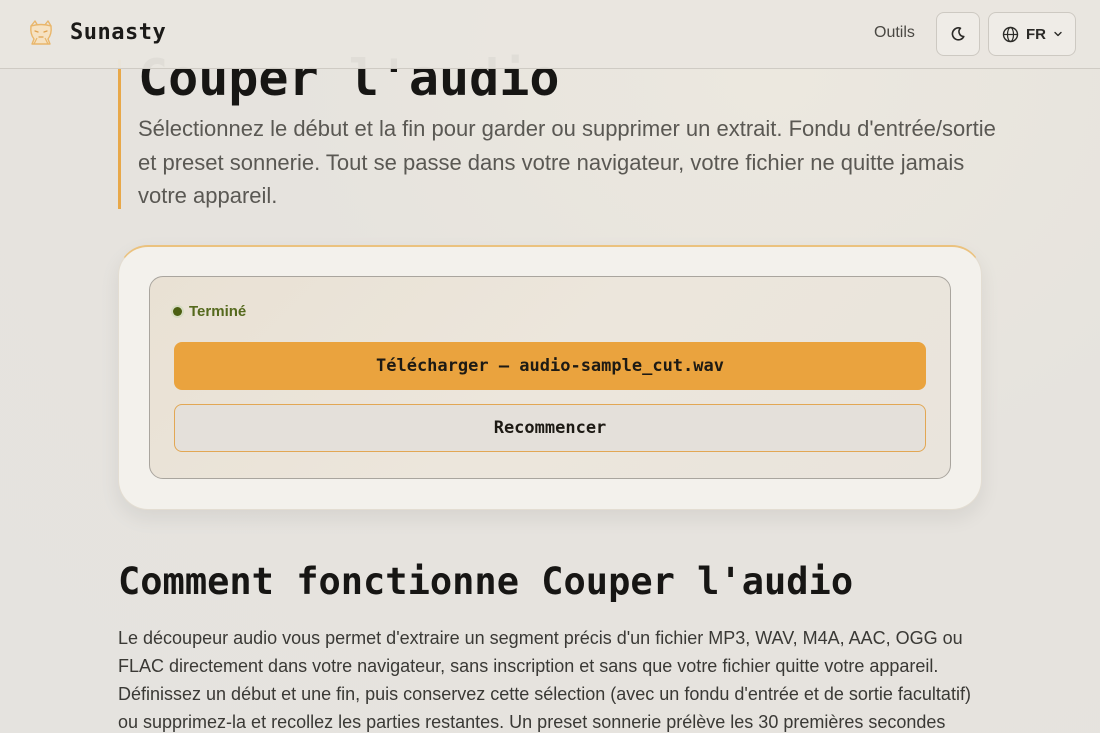  What do you see at coordinates (118, 32) in the screenshot?
I see `brand-name: Sunasty` at bounding box center [118, 32].